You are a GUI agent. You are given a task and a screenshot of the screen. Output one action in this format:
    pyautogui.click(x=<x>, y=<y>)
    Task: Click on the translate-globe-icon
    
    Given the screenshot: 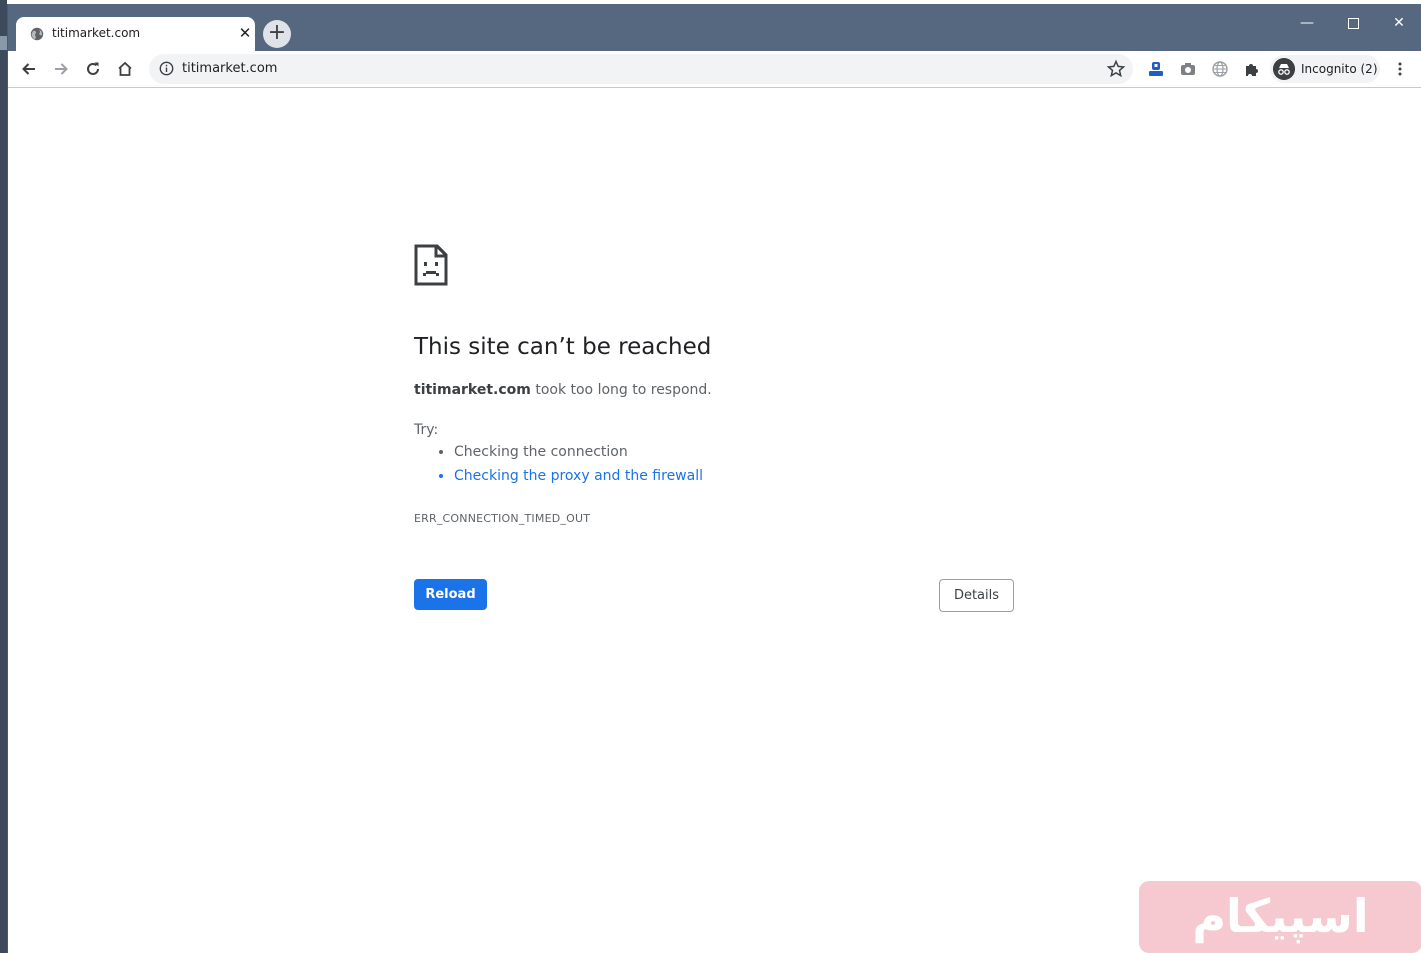 What is the action you would take?
    pyautogui.click(x=1220, y=69)
    